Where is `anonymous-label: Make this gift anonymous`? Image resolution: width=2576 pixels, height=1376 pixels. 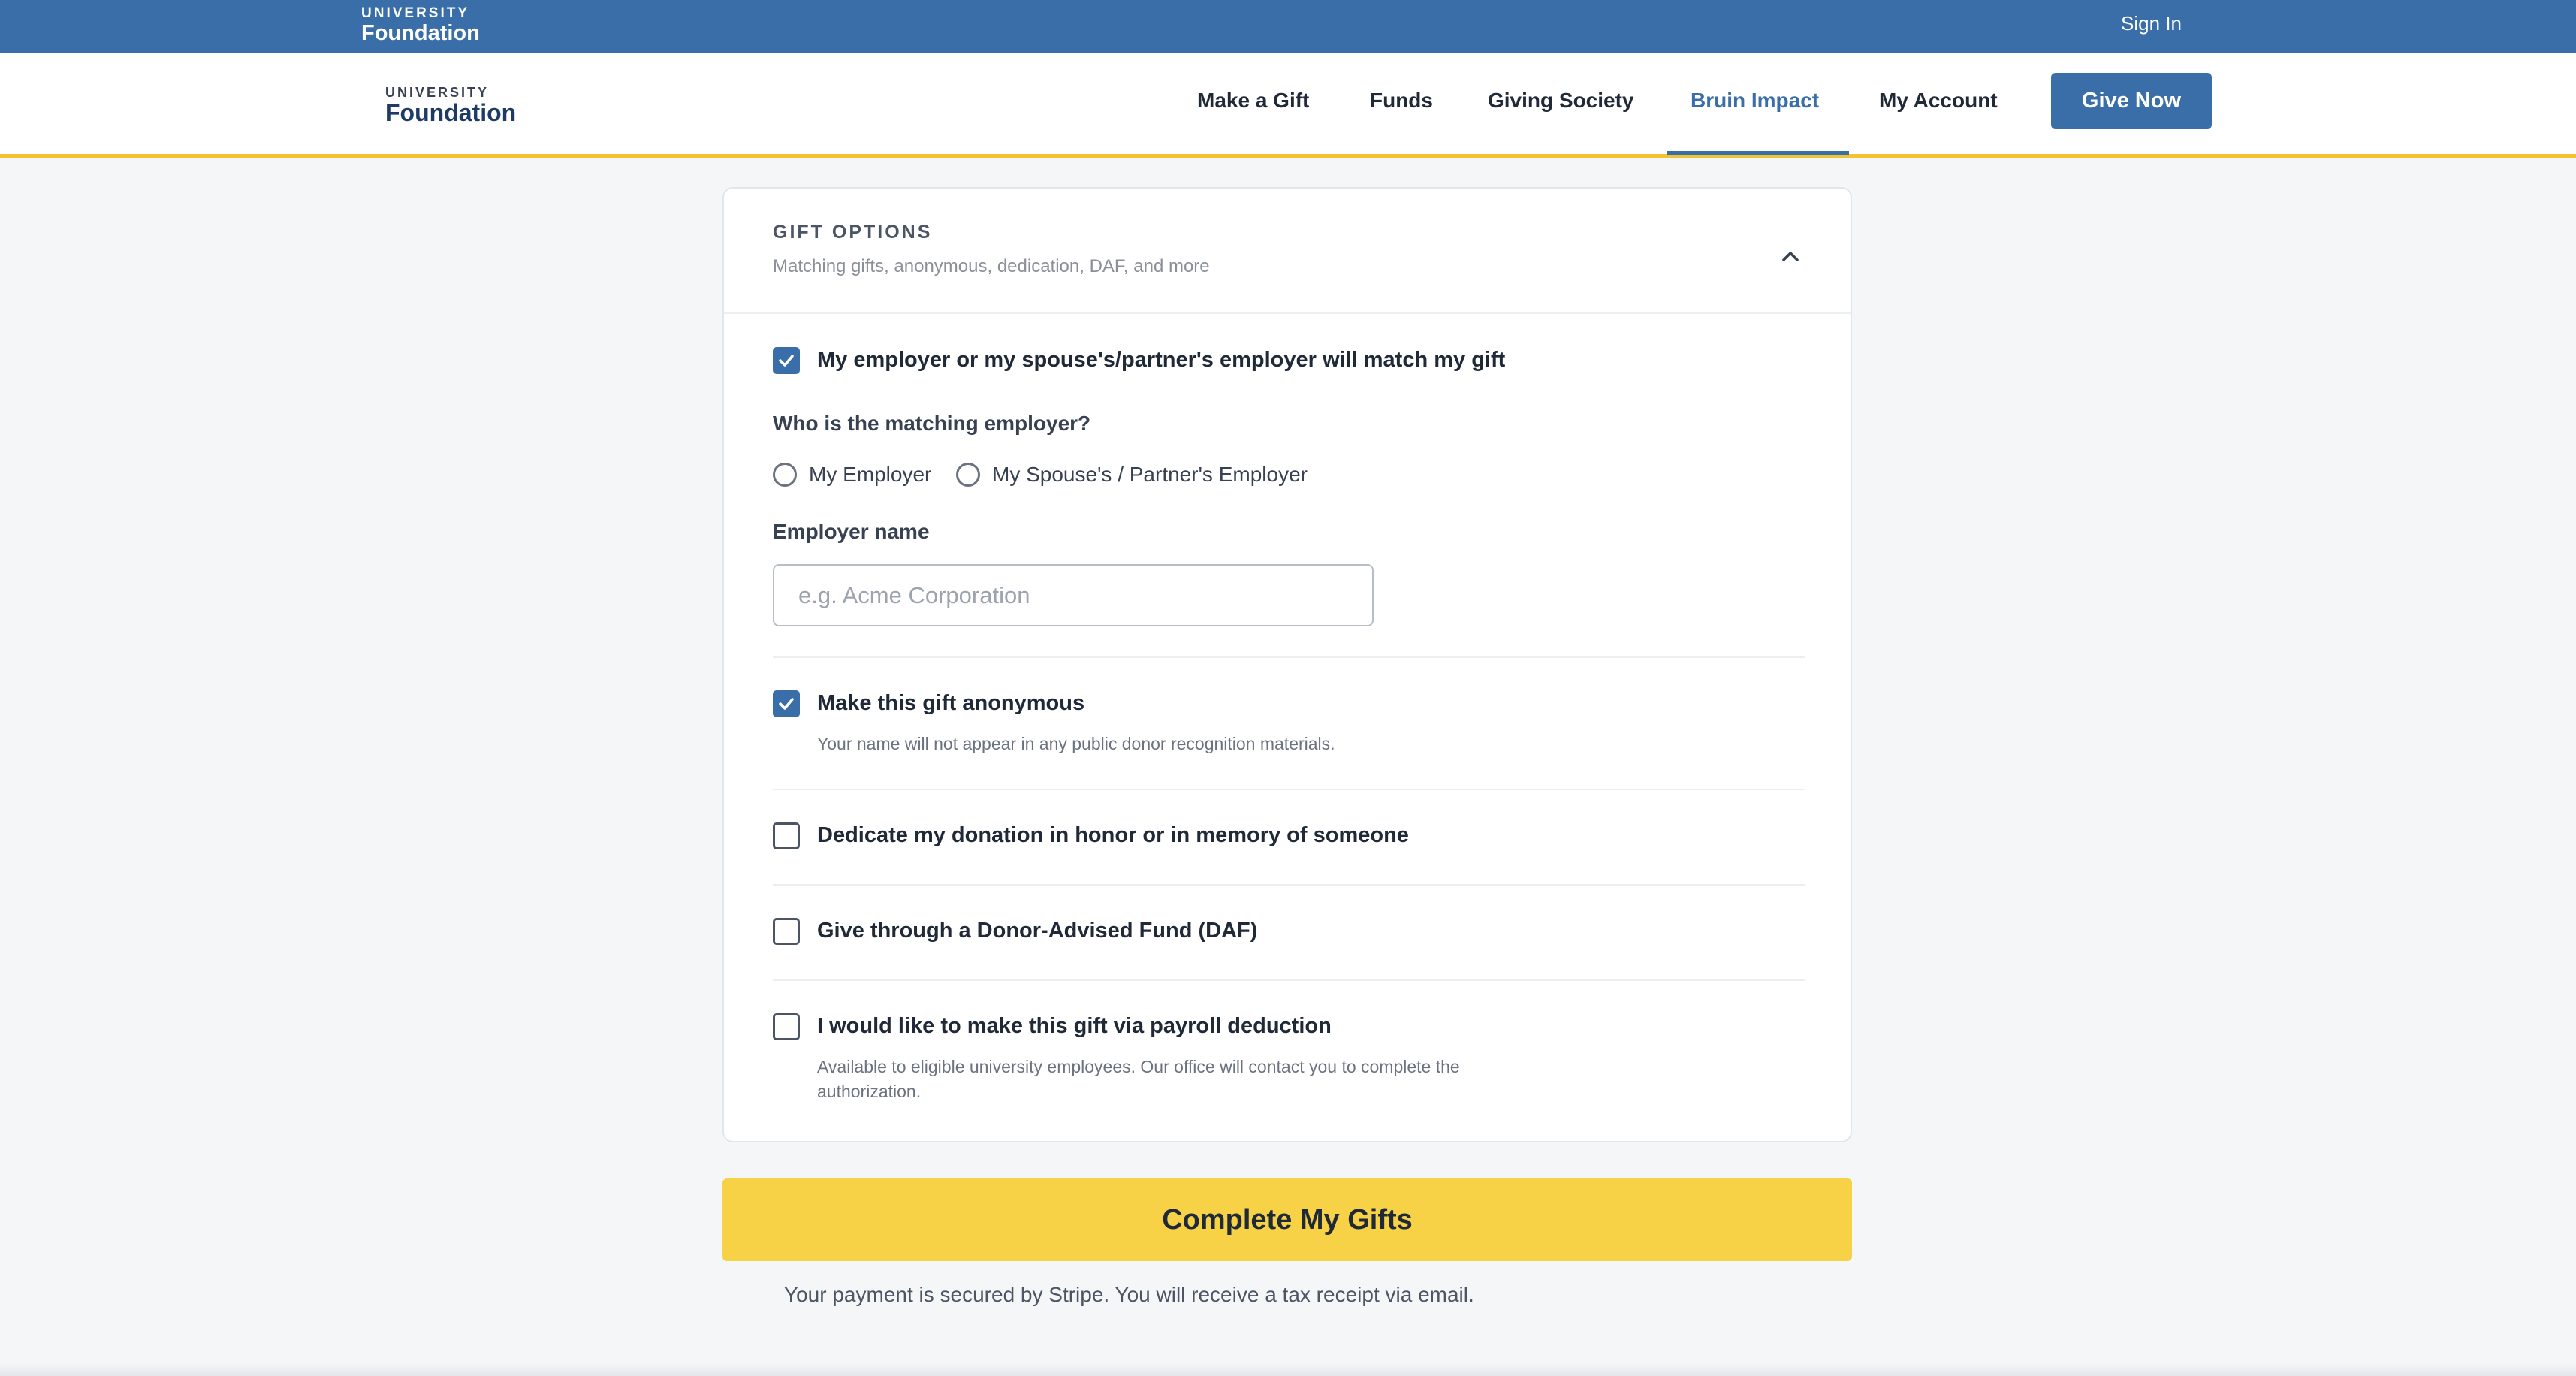 anonymous-label: Make this gift anonymous is located at coordinates (950, 703).